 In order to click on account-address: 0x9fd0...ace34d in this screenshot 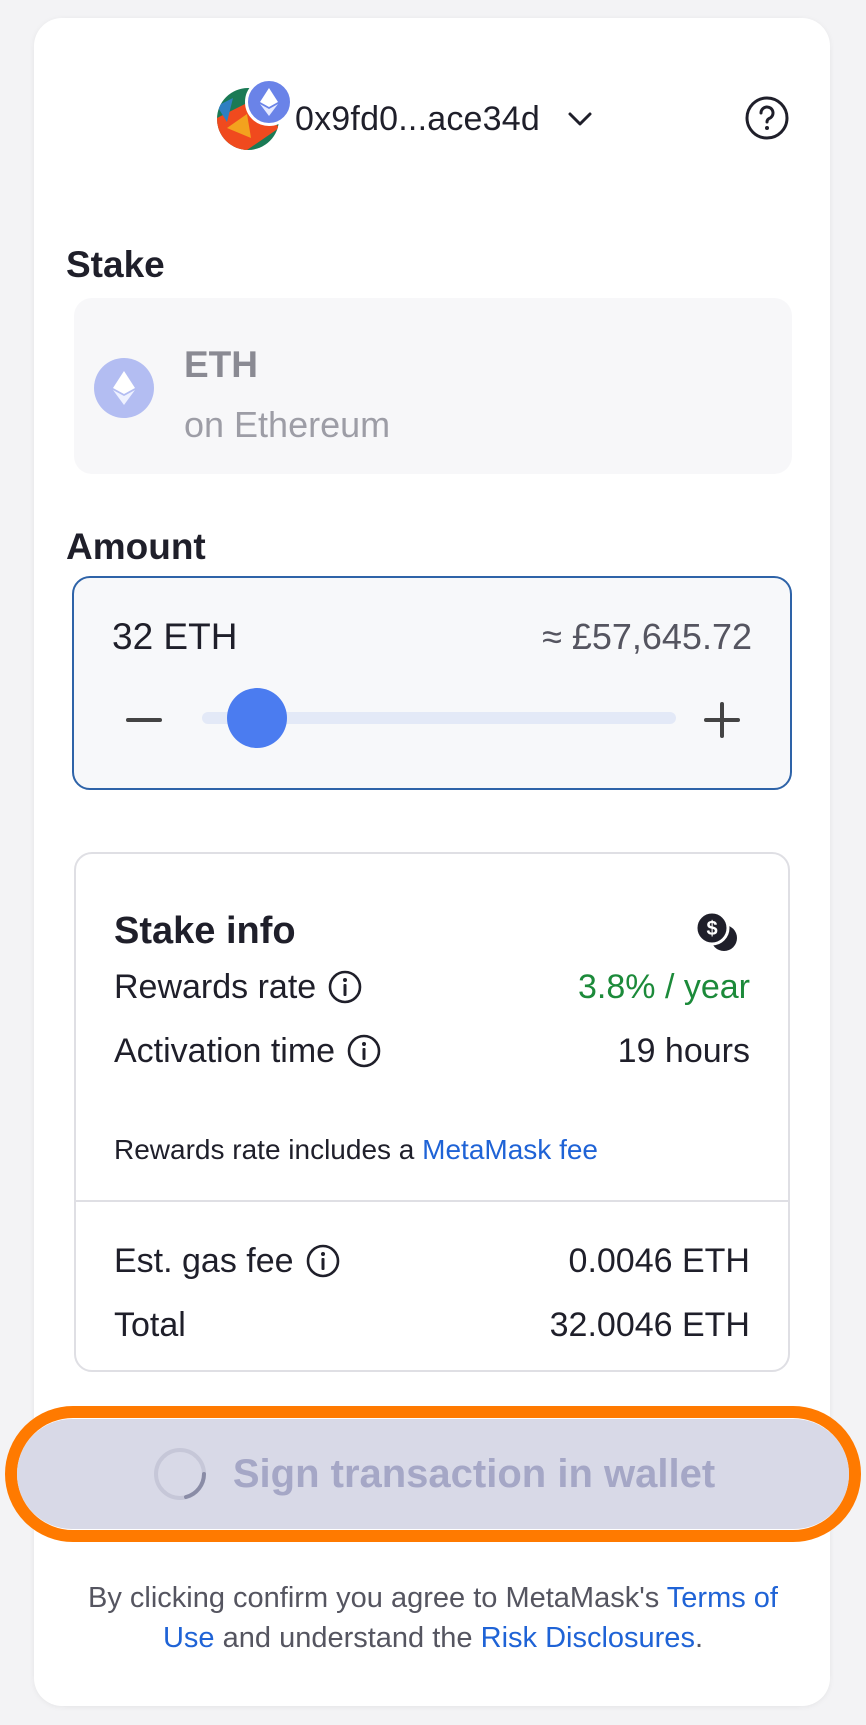, I will do `click(417, 118)`.